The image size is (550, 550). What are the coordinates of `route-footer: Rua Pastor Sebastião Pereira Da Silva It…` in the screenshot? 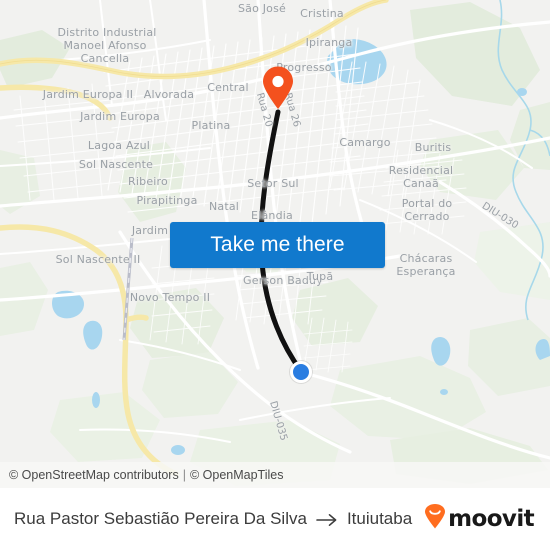 It's located at (275, 519).